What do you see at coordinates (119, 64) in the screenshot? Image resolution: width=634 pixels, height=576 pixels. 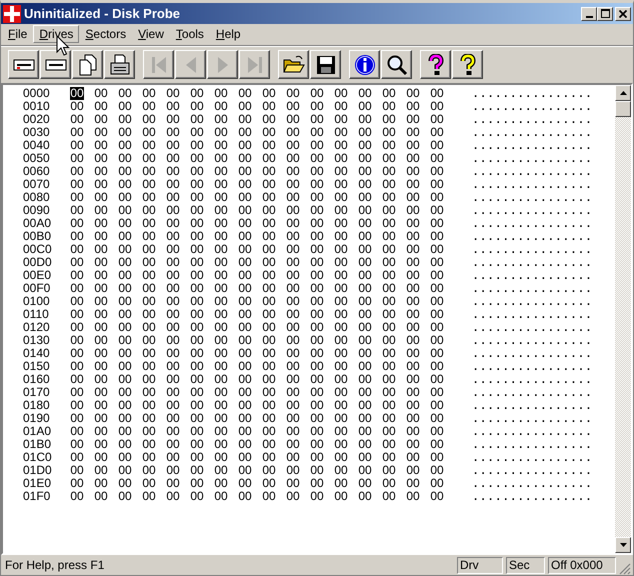 I see `toolbar-button` at bounding box center [119, 64].